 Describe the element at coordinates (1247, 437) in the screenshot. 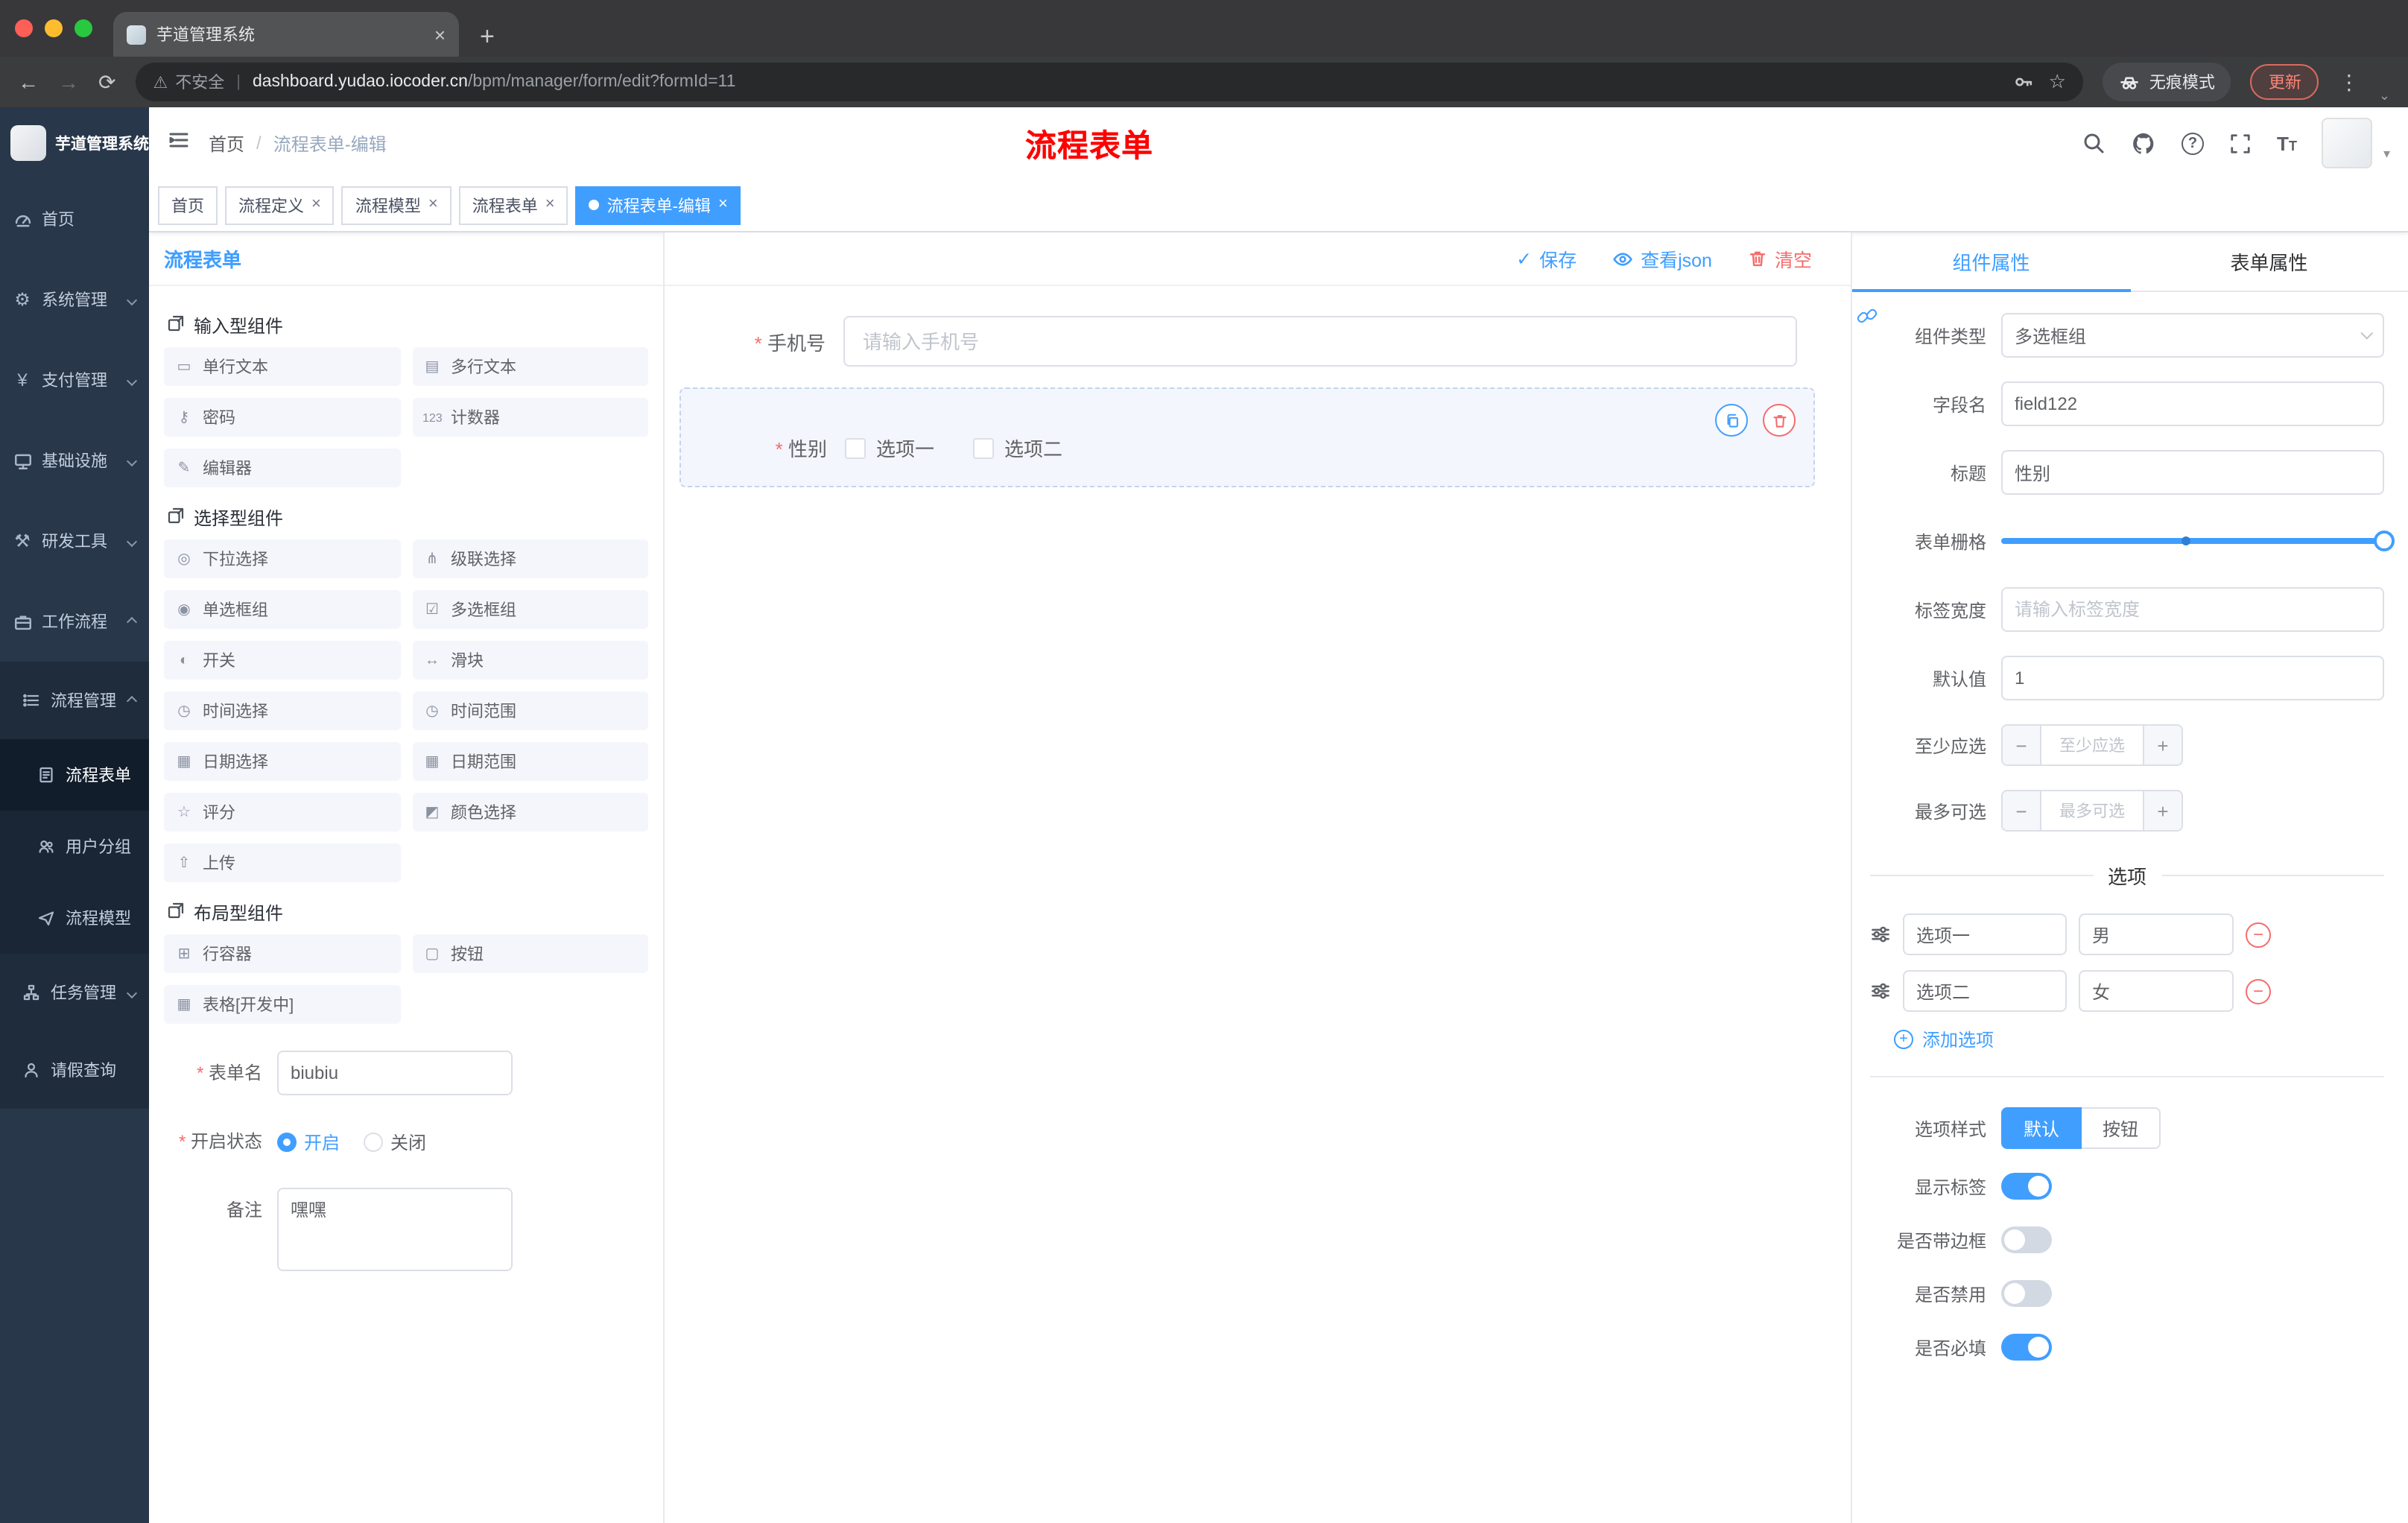

I see `field-gender-selected: 性别 选项一 选项二` at that location.